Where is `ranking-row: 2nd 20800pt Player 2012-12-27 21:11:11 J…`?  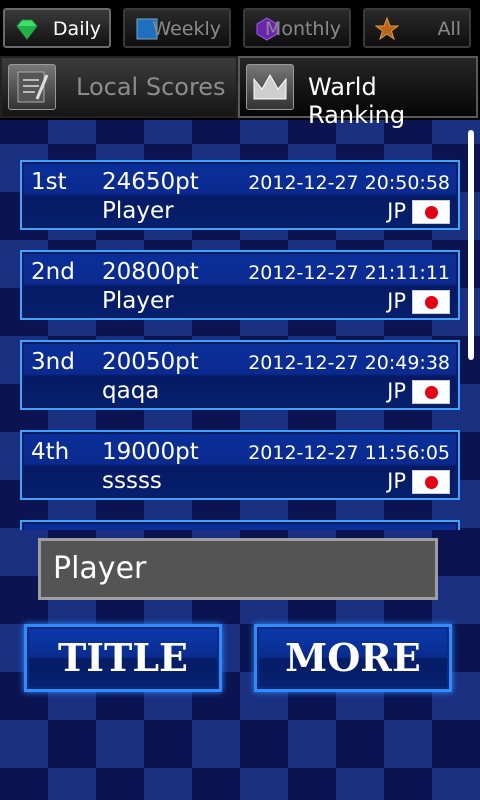
ranking-row: 2nd 20800pt Player 2012-12-27 21:11:11 J… is located at coordinates (240, 285).